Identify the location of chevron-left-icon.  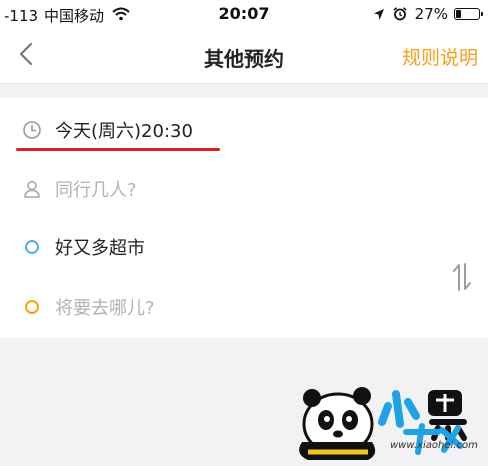
(26, 56).